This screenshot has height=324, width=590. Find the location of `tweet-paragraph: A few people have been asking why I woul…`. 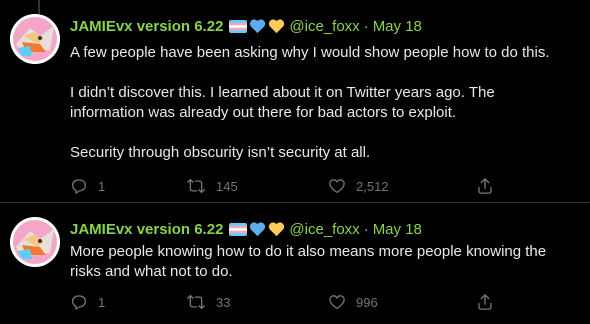

tweet-paragraph: A few people have been asking why I woul… is located at coordinates (310, 52).